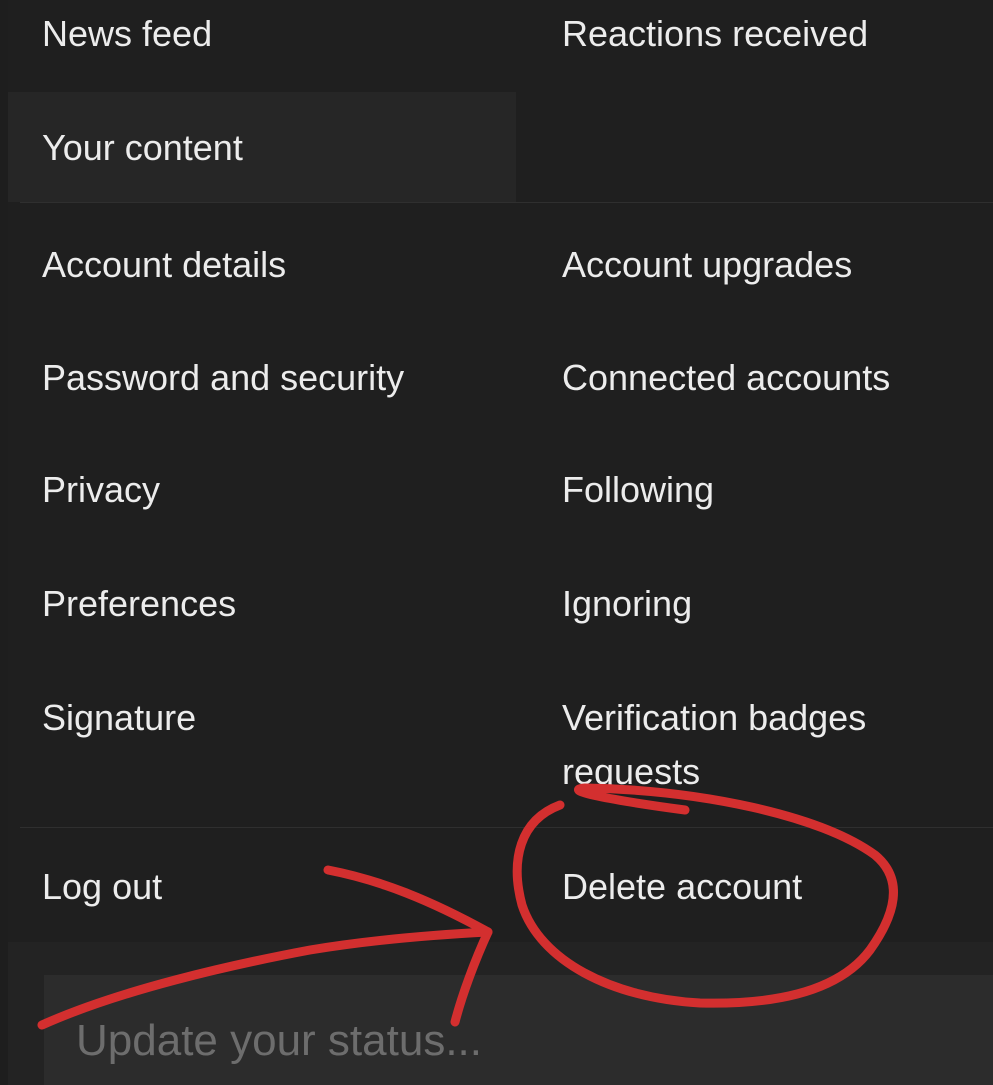  I want to click on menu-item-verification-badges-requests: Verification badges requests, so click(762, 745).